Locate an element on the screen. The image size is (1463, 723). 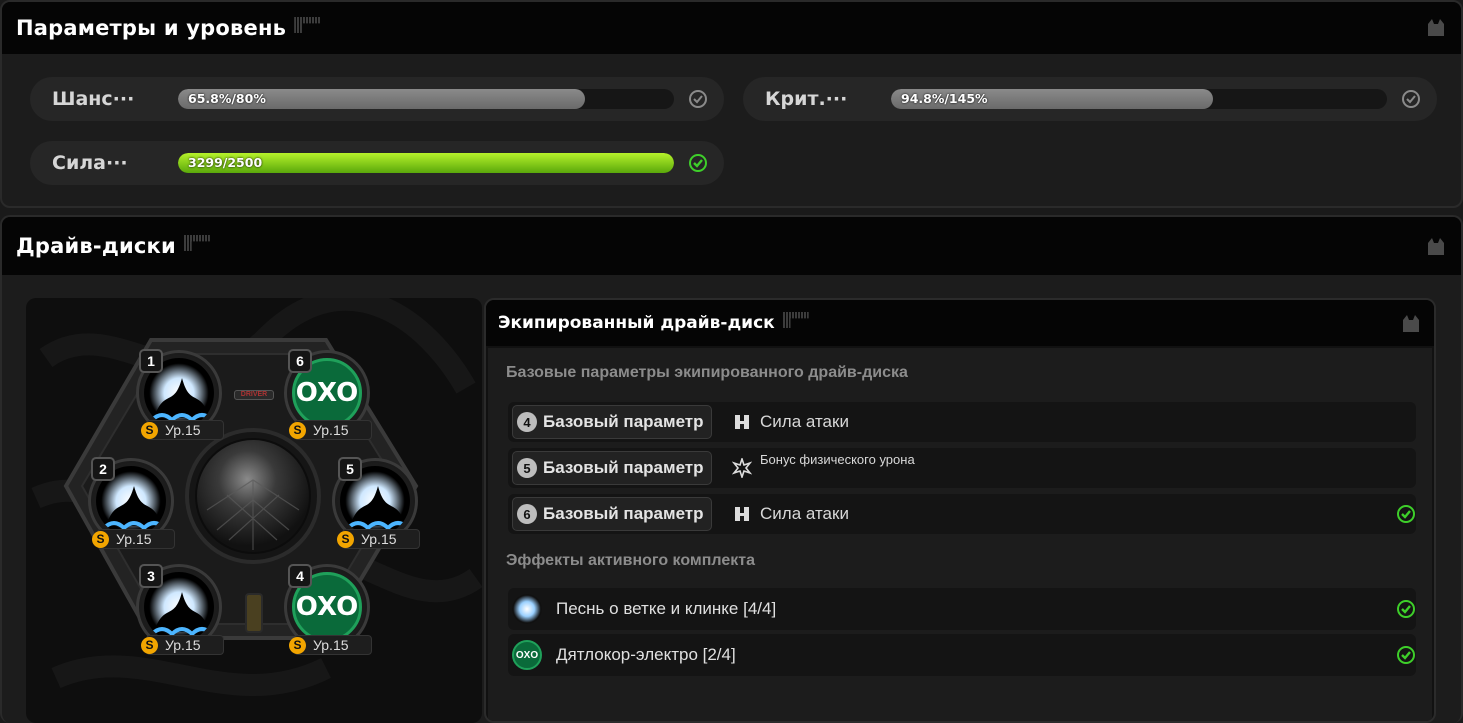
stat-crit-dmg: Крит.··· 94.8%/145% is located at coordinates (1090, 99).